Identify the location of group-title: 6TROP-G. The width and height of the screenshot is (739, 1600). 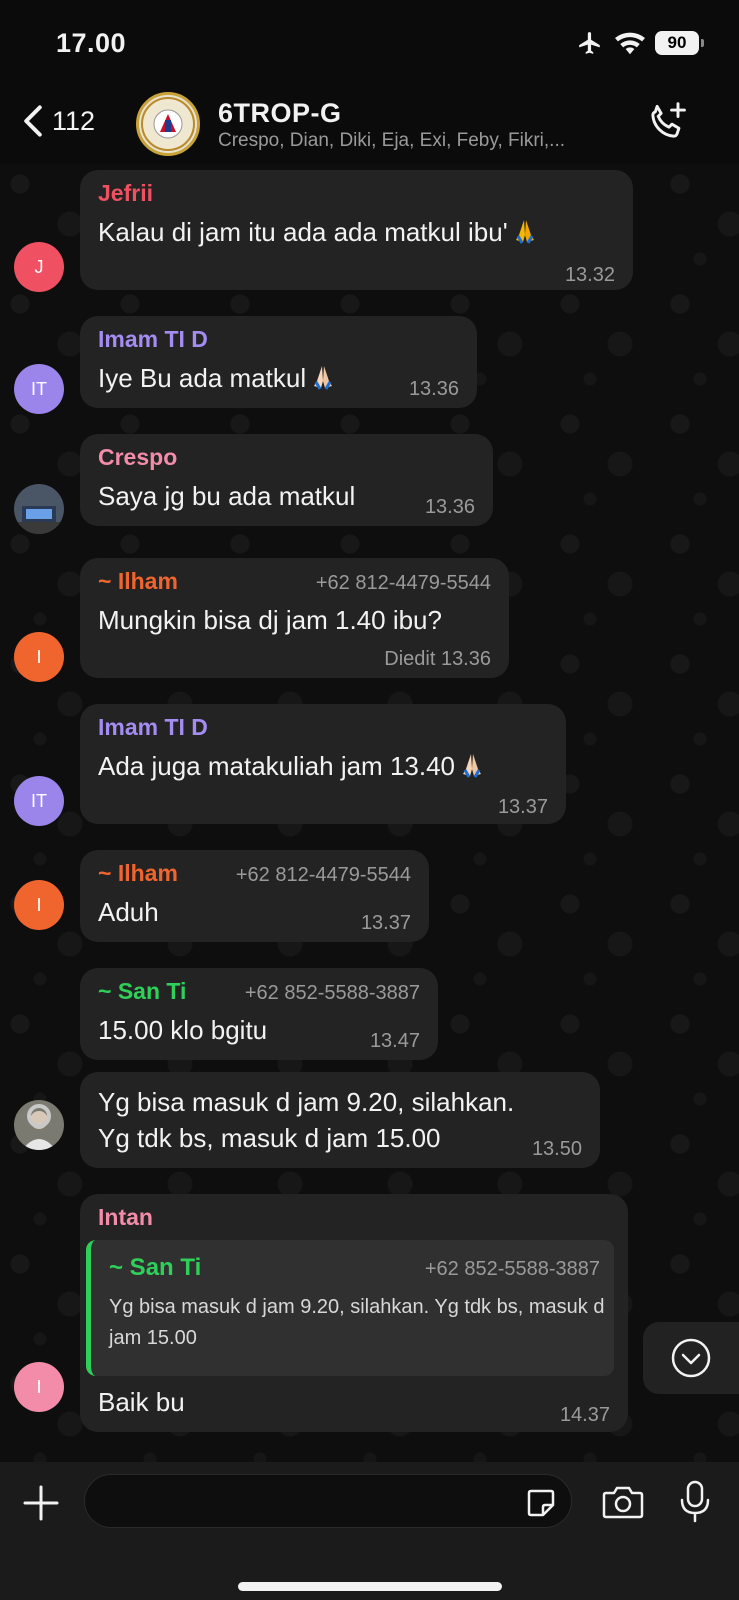
(280, 113).